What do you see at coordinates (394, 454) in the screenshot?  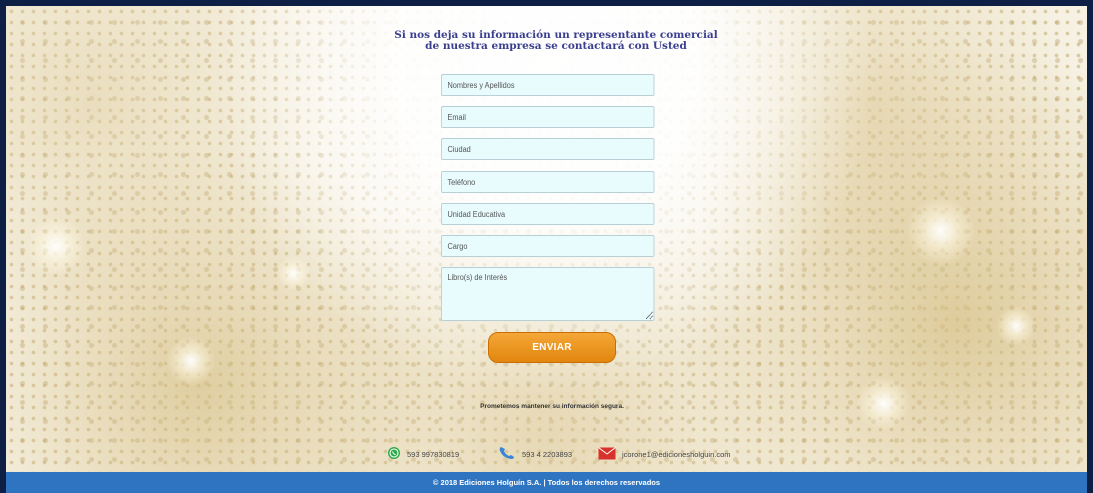 I see `whatsapp-icon` at bounding box center [394, 454].